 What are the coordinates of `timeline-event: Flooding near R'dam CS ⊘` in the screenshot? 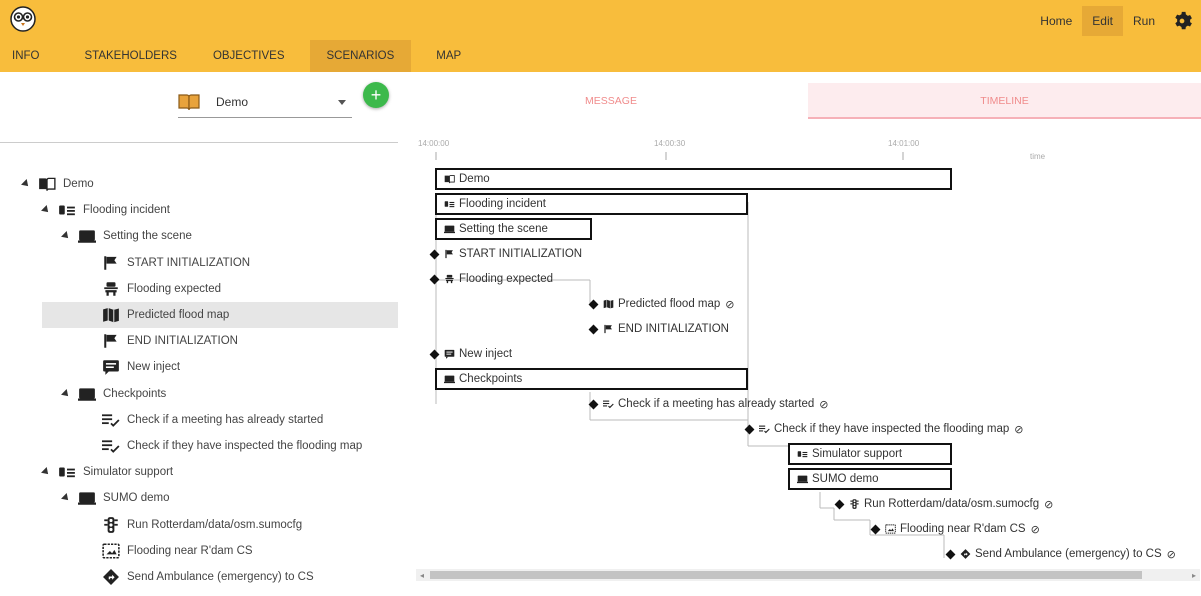 It's located at (955, 529).